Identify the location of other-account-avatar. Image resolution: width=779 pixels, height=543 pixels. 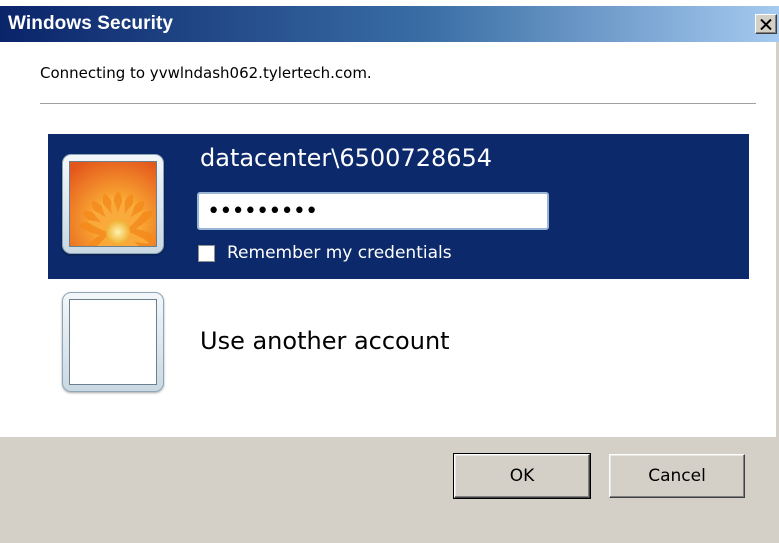
(113, 342).